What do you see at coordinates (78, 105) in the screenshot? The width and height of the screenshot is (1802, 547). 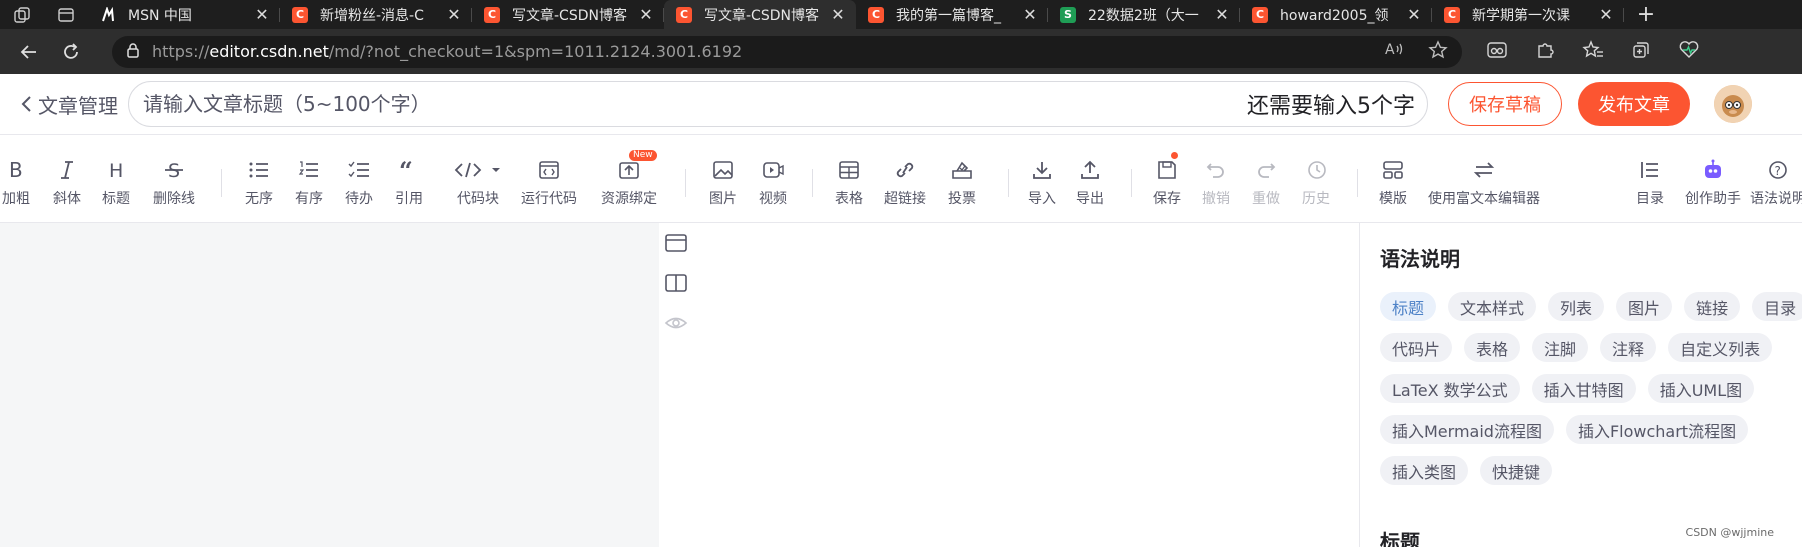 I see `back-label: 文章管理` at bounding box center [78, 105].